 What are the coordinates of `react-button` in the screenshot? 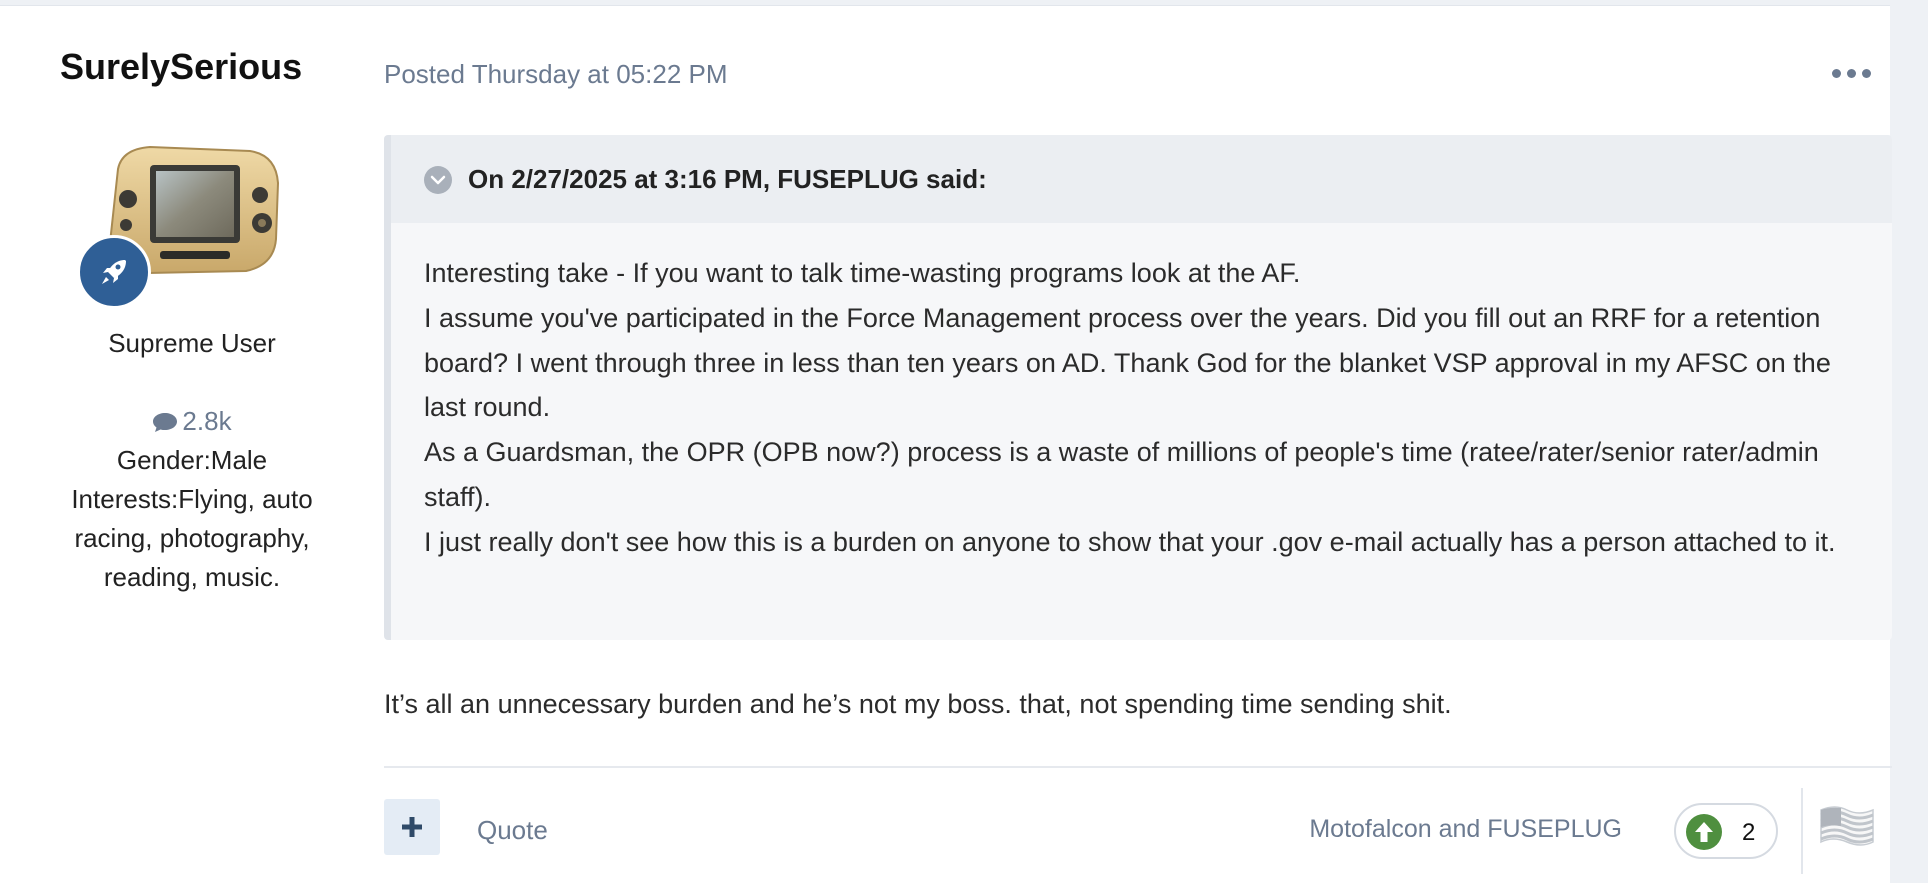 It's located at (1849, 830).